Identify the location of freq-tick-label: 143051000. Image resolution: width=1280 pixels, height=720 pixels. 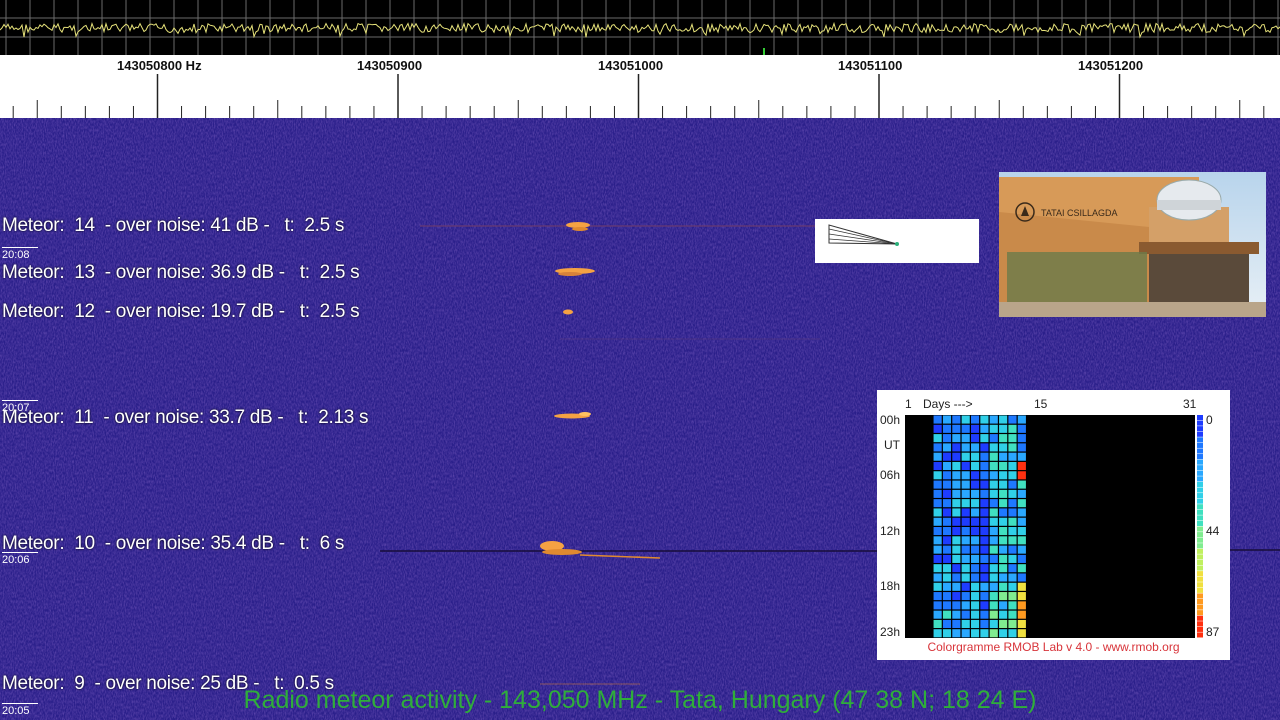
(631, 65).